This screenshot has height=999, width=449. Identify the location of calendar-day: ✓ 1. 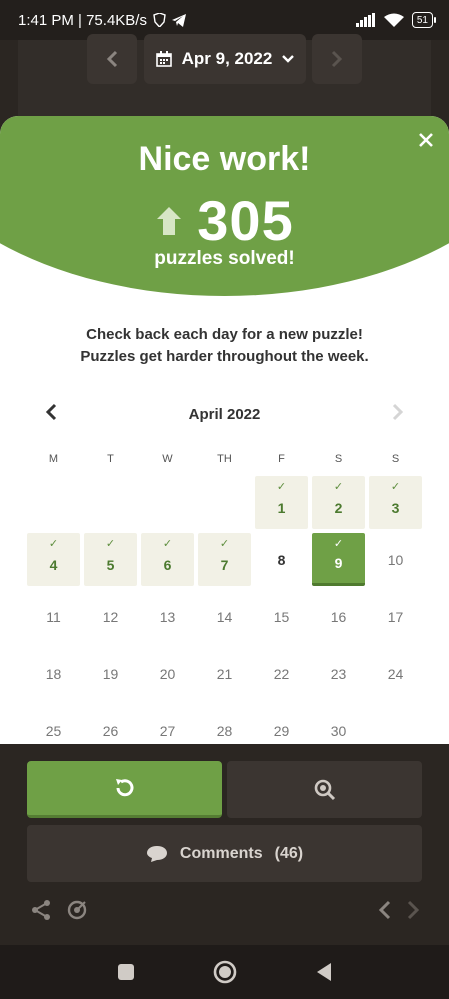
(281, 502).